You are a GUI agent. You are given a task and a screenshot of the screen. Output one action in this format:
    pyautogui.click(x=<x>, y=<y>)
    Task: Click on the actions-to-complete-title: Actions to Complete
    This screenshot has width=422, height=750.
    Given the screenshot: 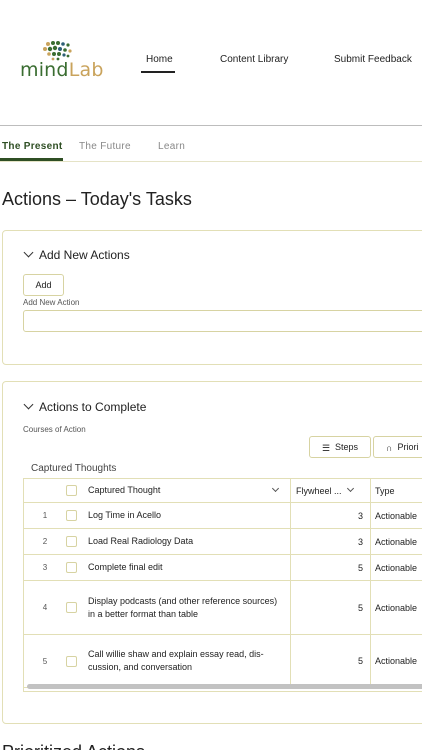 What is the action you would take?
    pyautogui.click(x=93, y=407)
    